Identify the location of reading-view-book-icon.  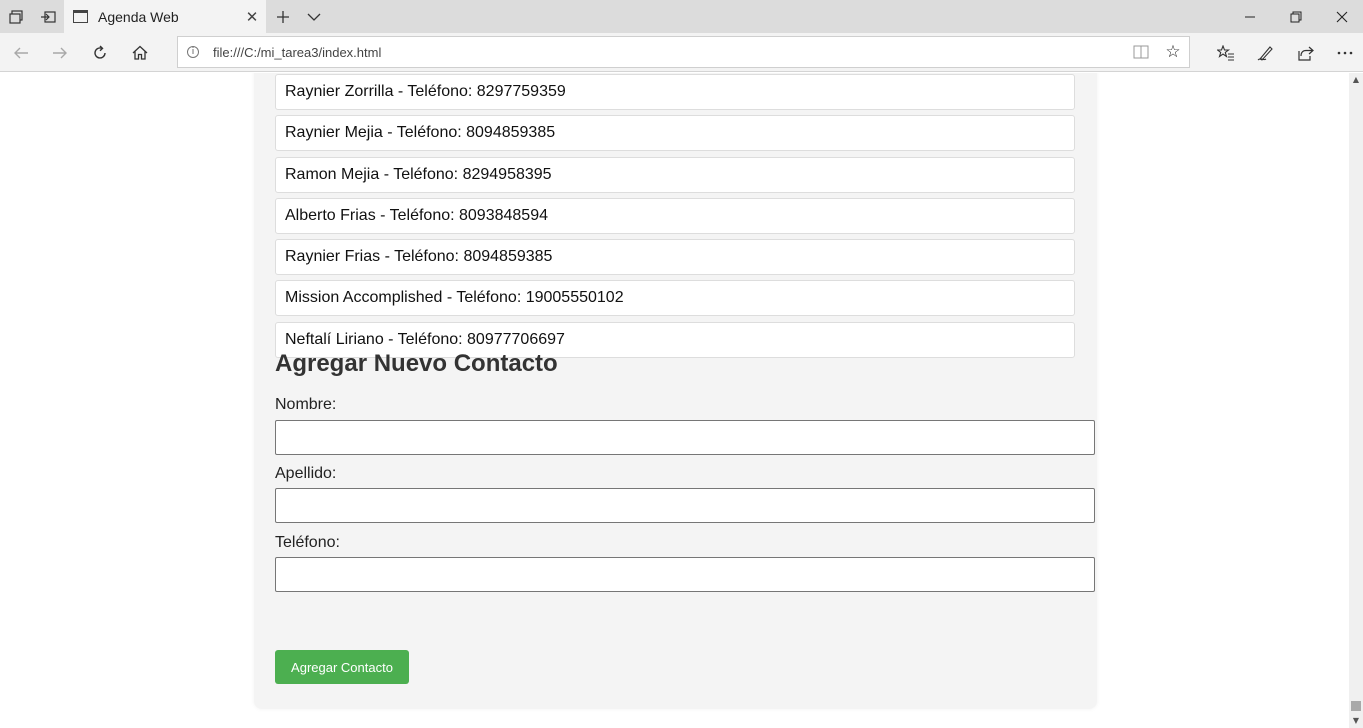
(1141, 52).